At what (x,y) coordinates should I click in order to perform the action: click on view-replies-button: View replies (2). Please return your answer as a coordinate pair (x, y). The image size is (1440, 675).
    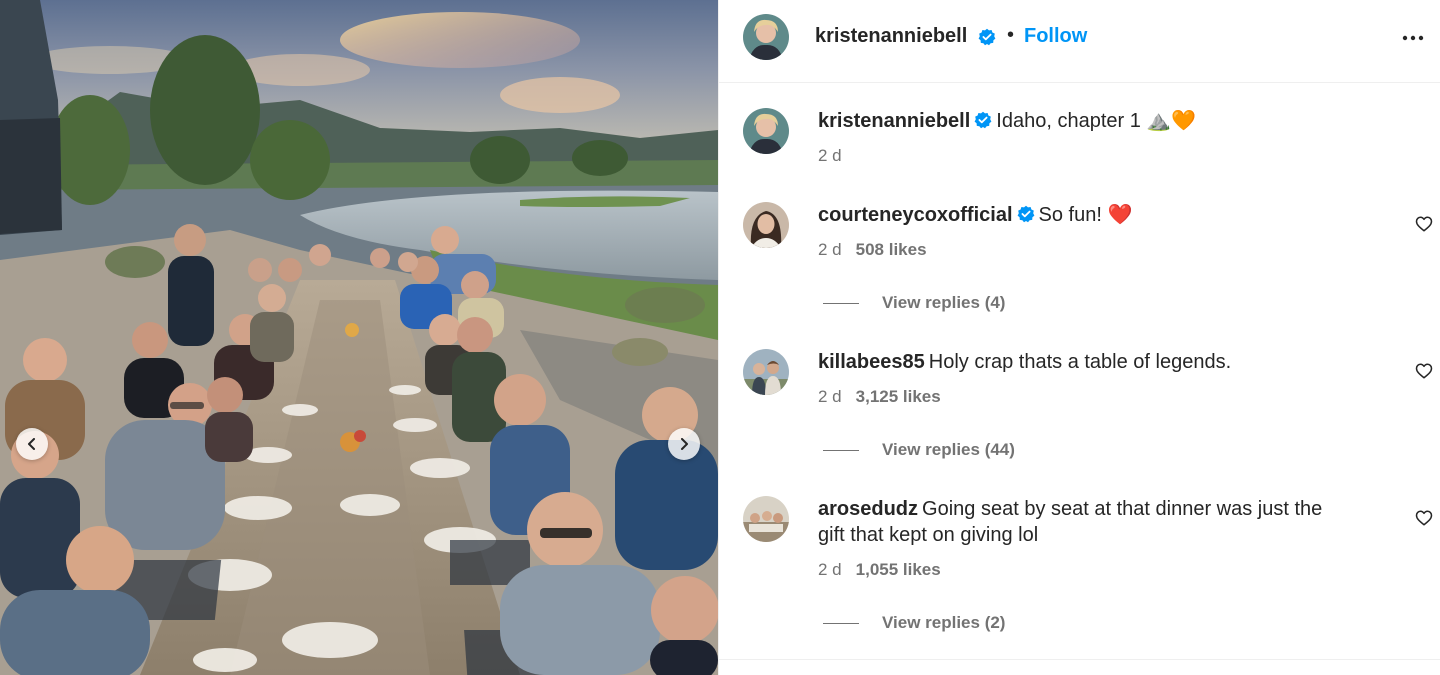
    Looking at the image, I should click on (914, 623).